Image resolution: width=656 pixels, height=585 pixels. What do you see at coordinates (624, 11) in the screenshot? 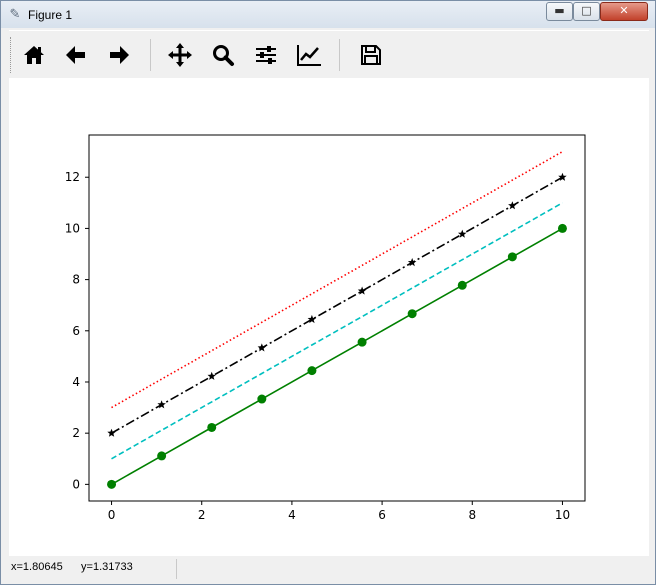
I see `close-button: ✕` at bounding box center [624, 11].